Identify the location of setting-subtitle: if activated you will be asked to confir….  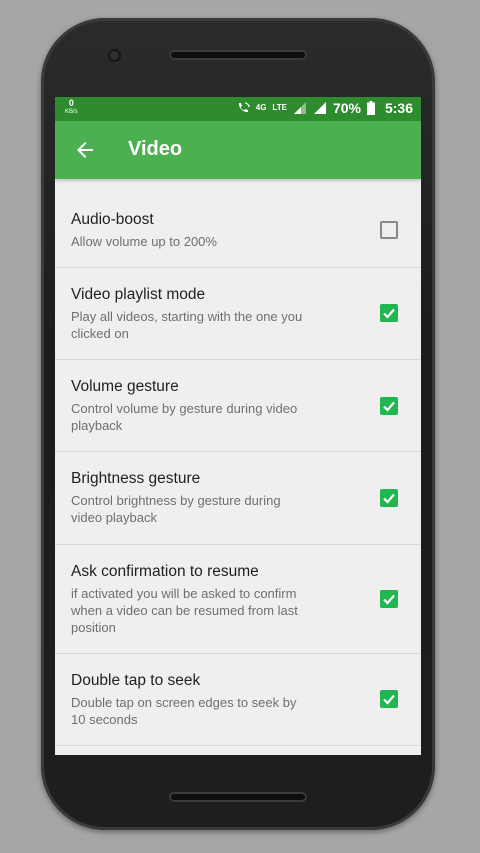
(184, 610).